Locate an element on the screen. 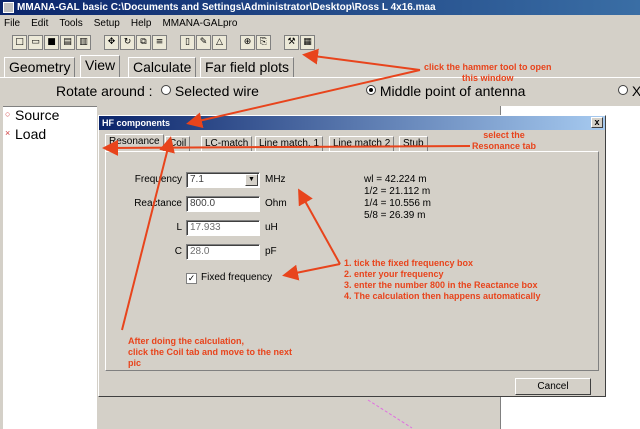 This screenshot has width=640, height=429. steps-annotation-line-1: 1. tick the fixed frequency box is located at coordinates (409, 263).